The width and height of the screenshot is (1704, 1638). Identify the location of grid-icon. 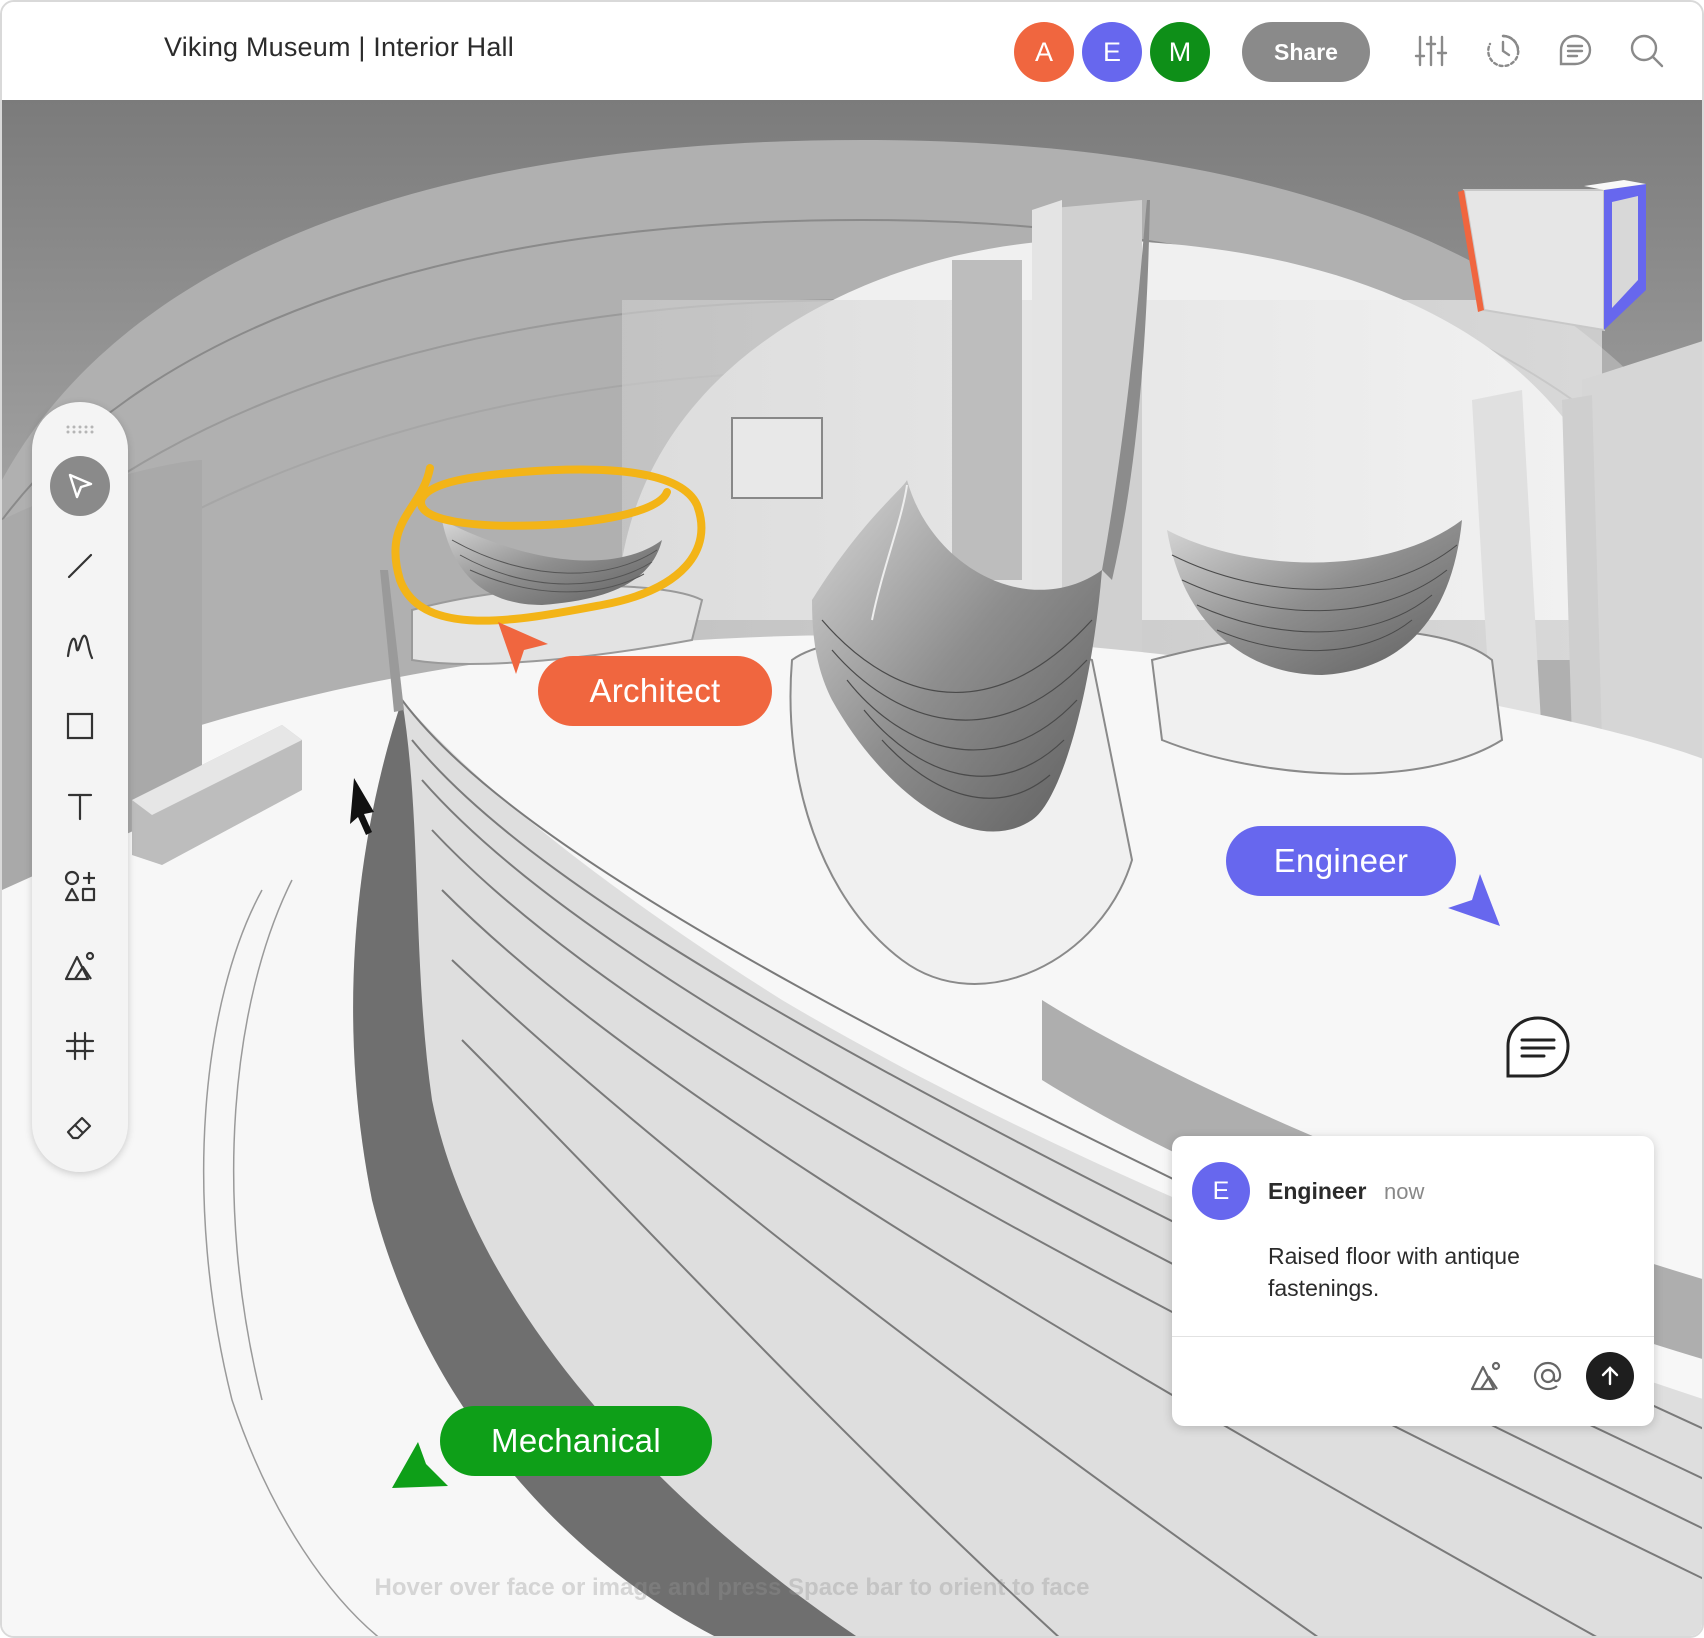
(80, 1046).